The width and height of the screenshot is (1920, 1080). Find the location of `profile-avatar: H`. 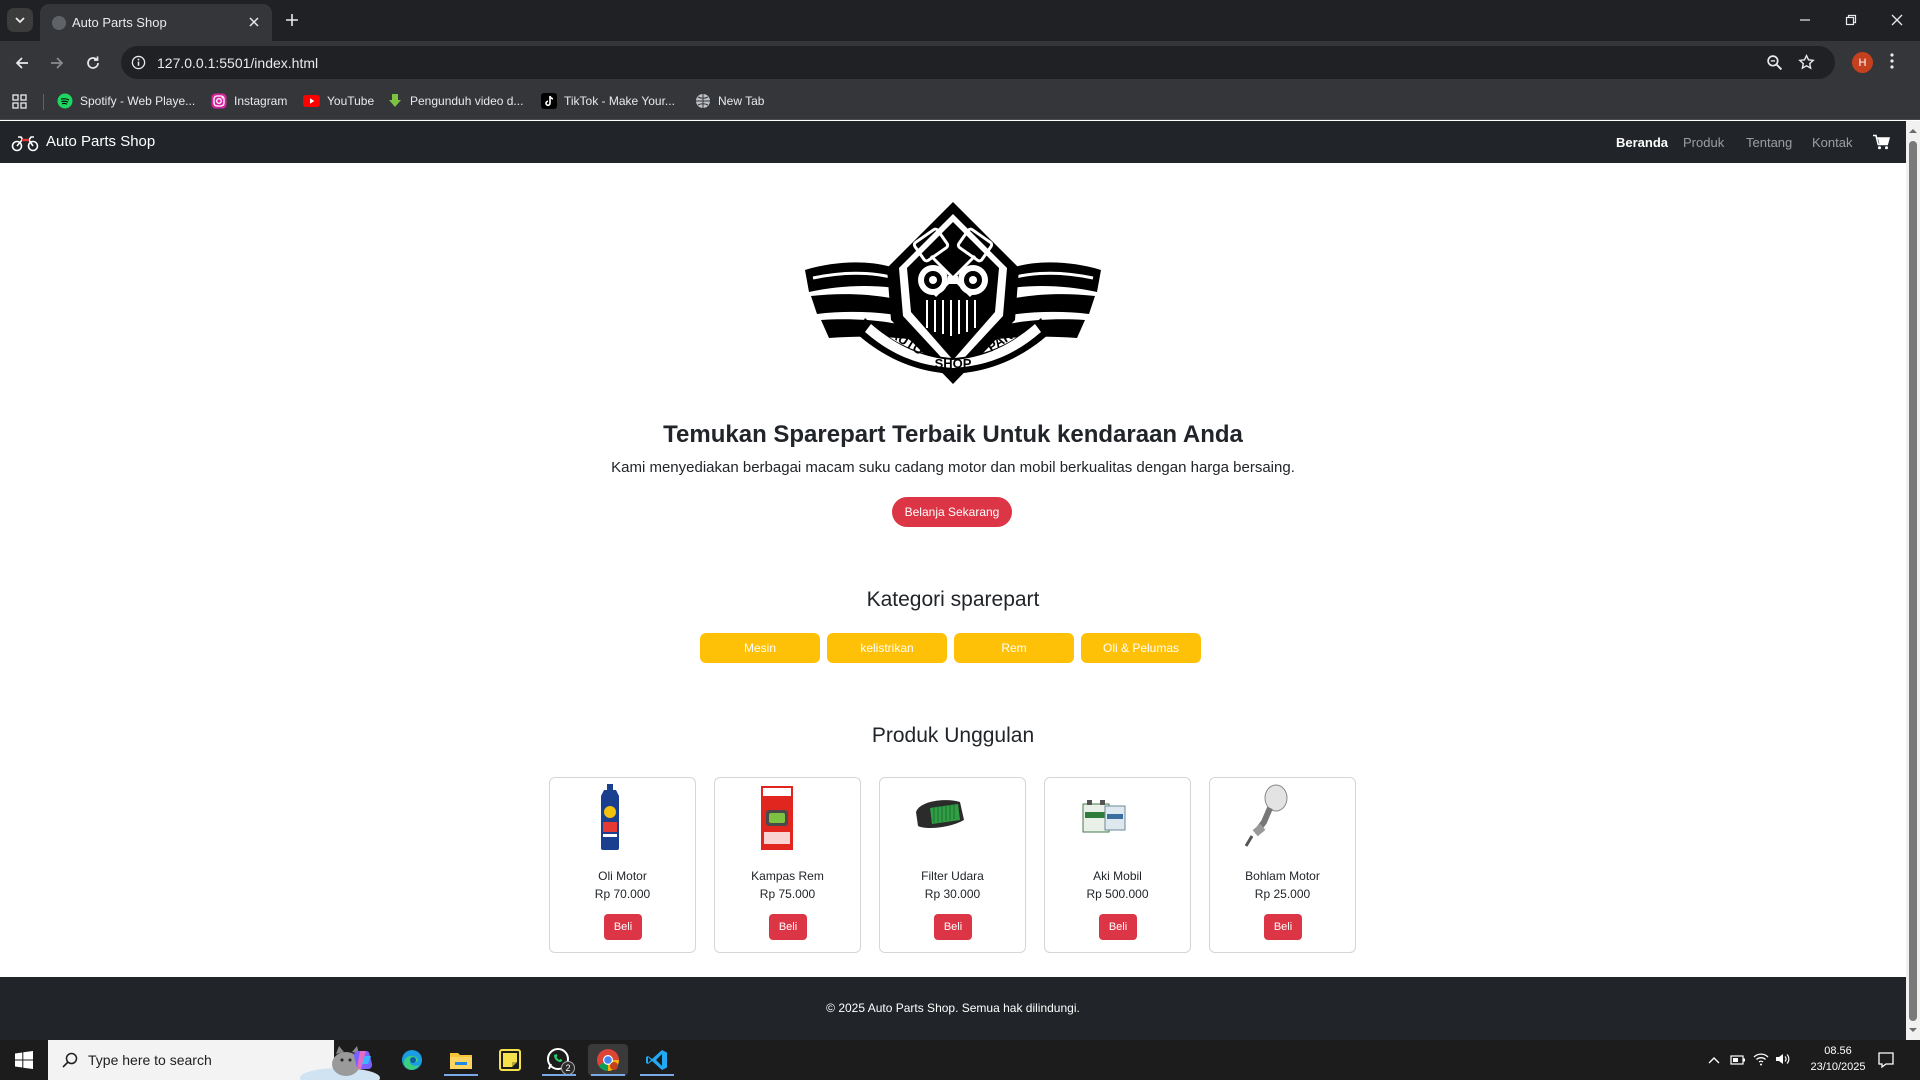

profile-avatar: H is located at coordinates (1862, 62).